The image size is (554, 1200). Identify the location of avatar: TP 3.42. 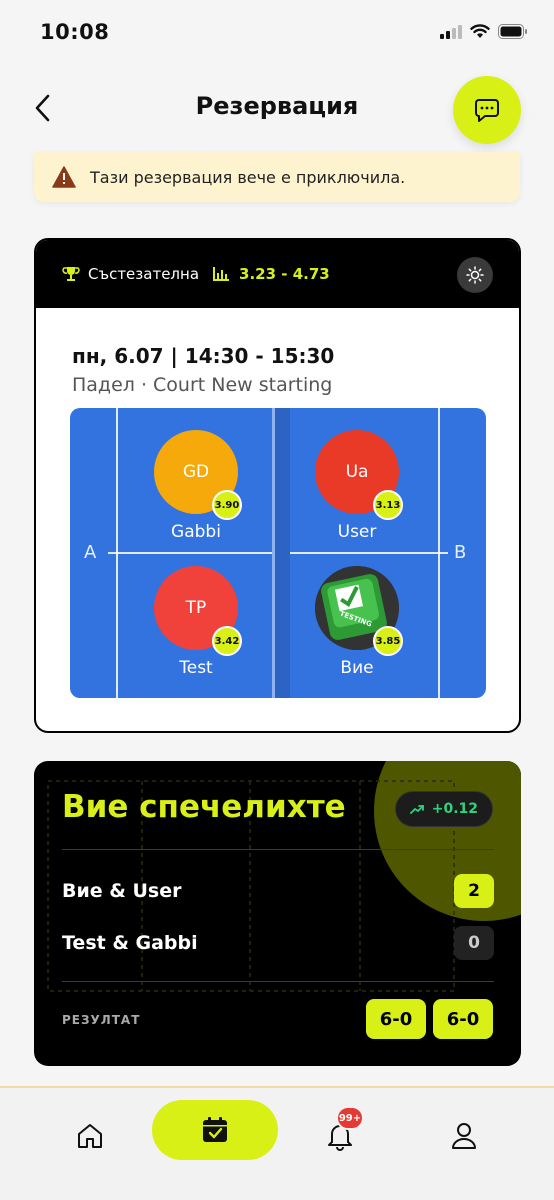
(198, 611).